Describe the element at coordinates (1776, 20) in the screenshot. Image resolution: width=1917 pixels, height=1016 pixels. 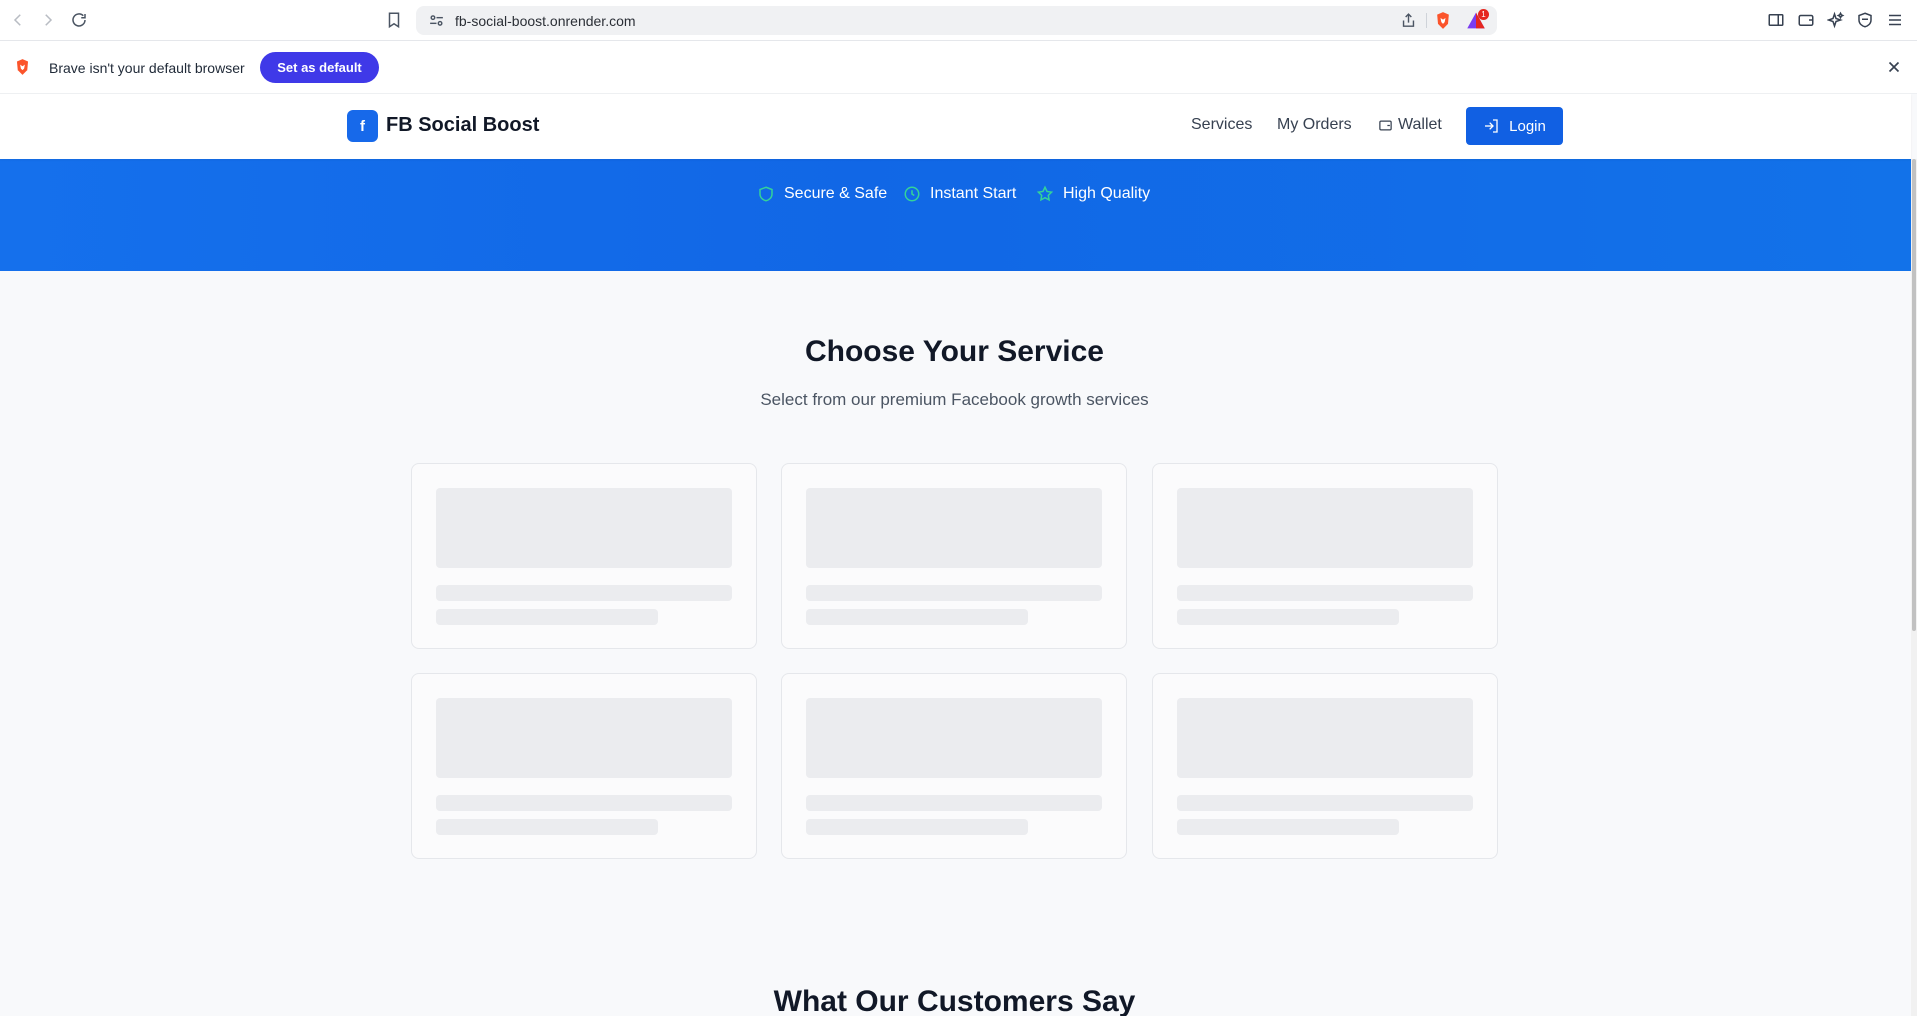
I see `sidebar-icon` at that location.